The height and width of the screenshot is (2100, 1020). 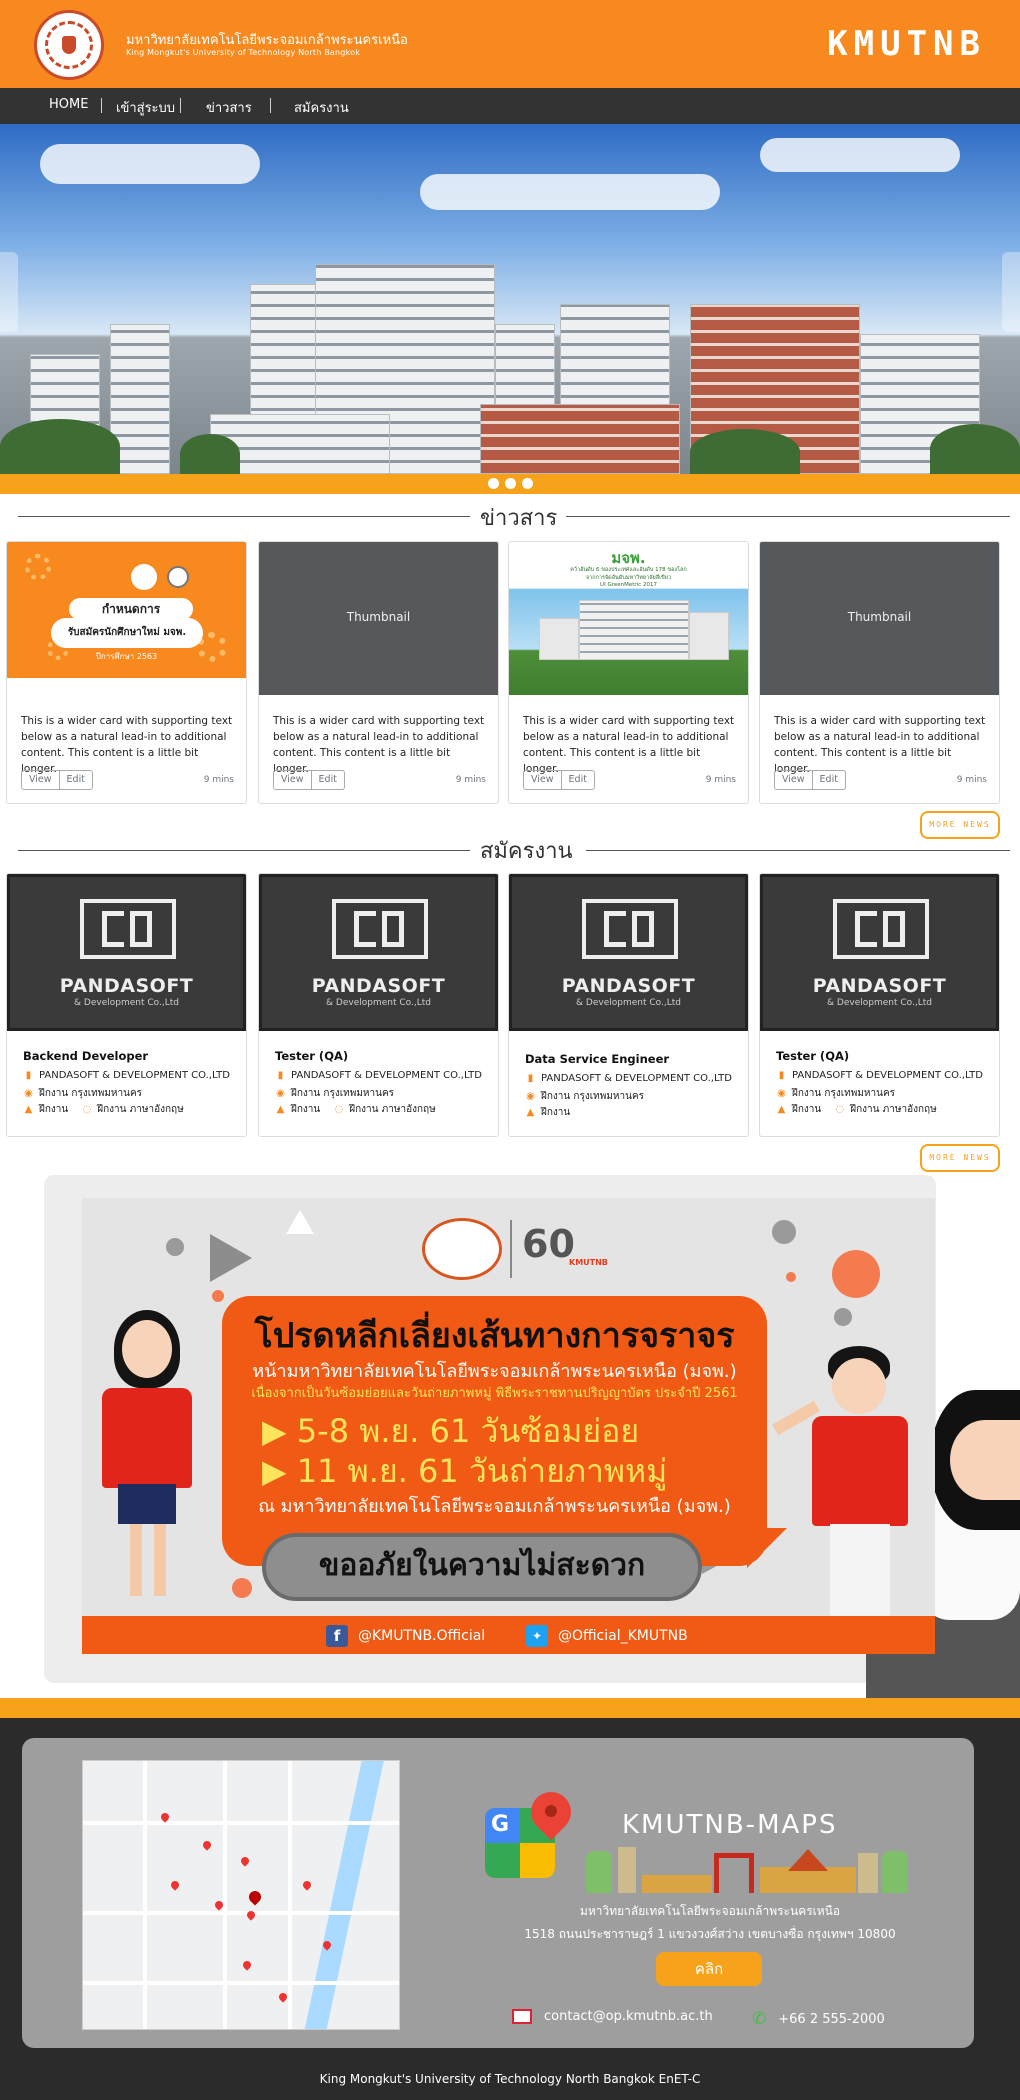 I want to click on illustration-boy-face, so click(x=859, y=1386).